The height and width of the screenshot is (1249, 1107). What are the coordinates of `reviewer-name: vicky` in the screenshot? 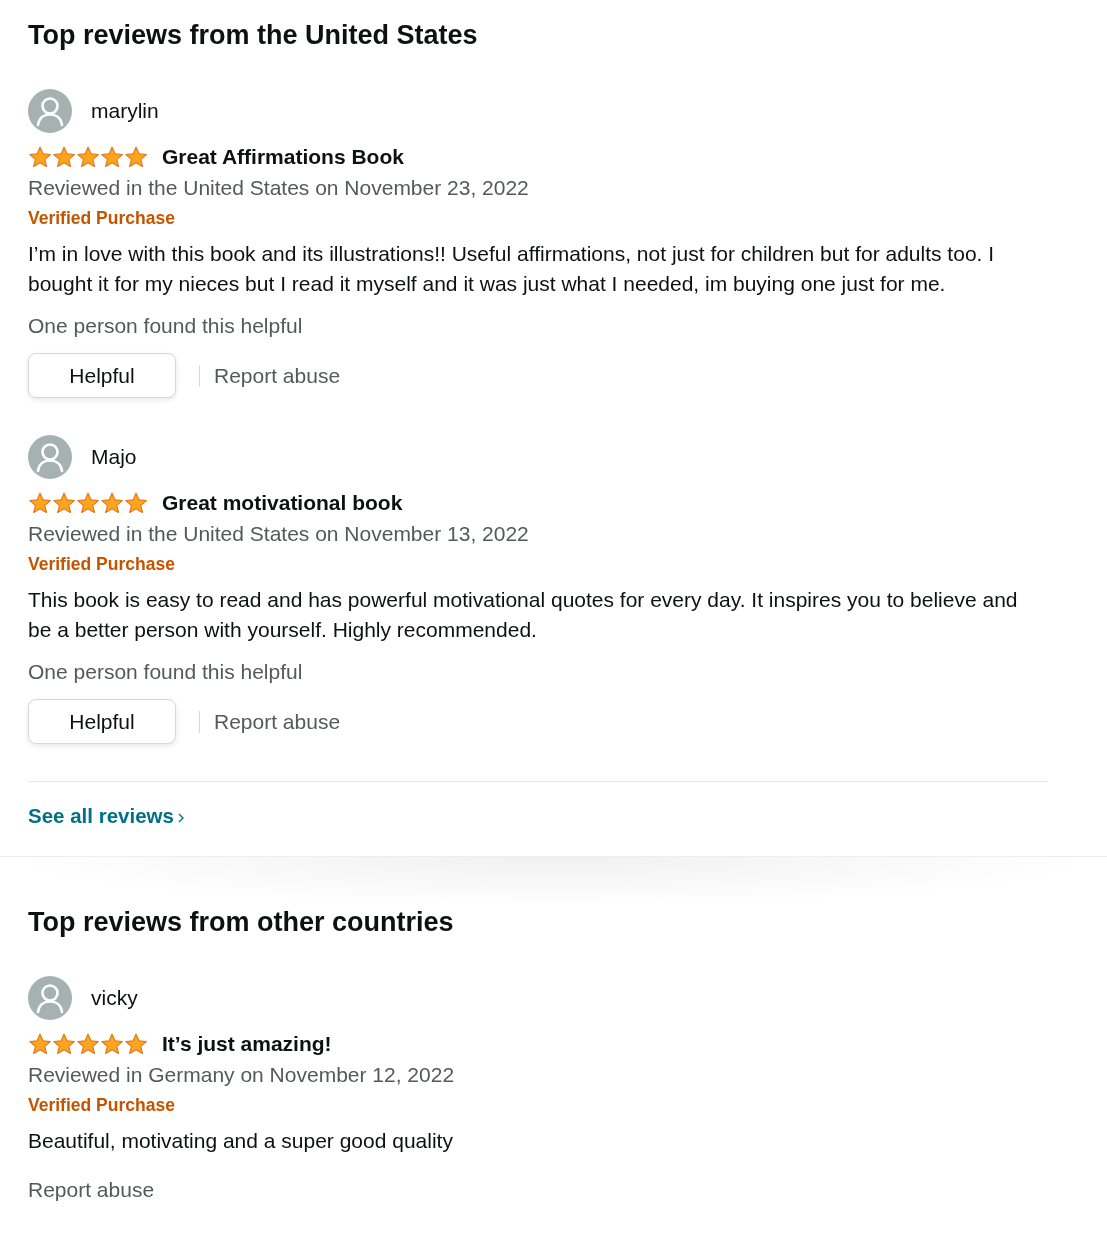 It's located at (114, 998).